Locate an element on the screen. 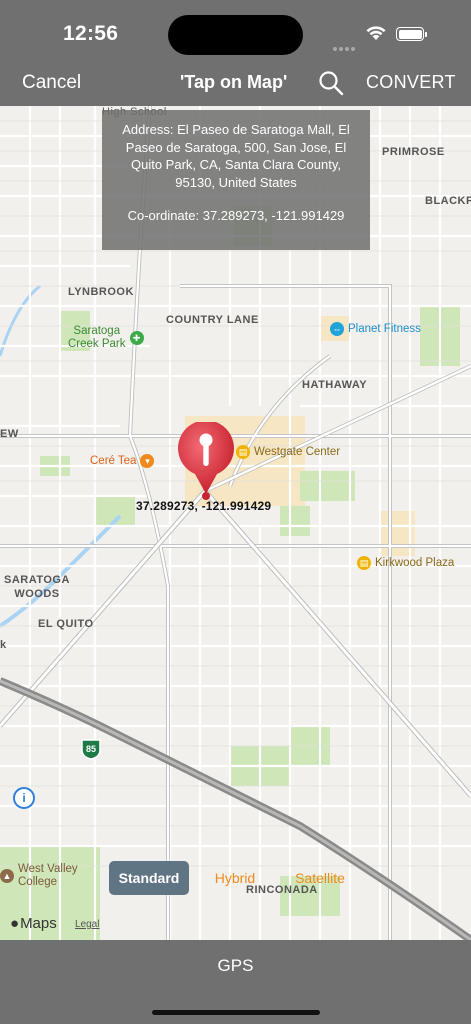  address-line: Address: El Paseo de Saratoga Mall, El is located at coordinates (236, 129).